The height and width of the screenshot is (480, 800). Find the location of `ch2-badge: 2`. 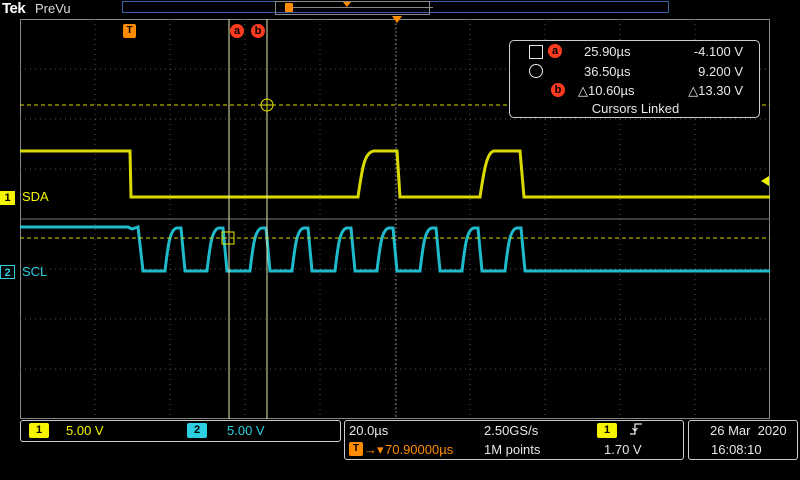

ch2-badge: 2 is located at coordinates (7, 272).